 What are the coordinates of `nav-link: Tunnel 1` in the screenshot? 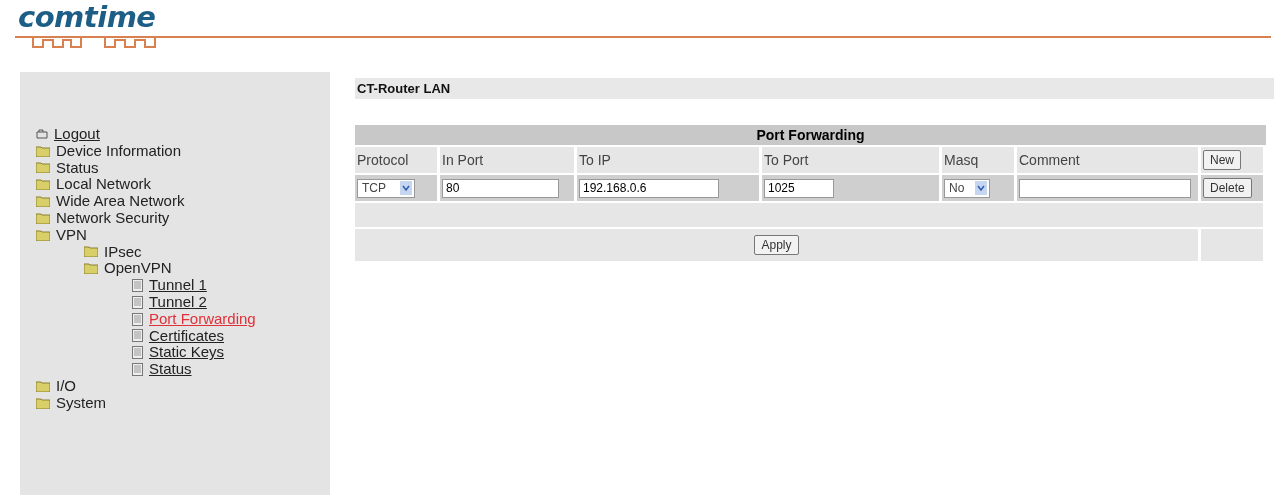 It's located at (169, 285).